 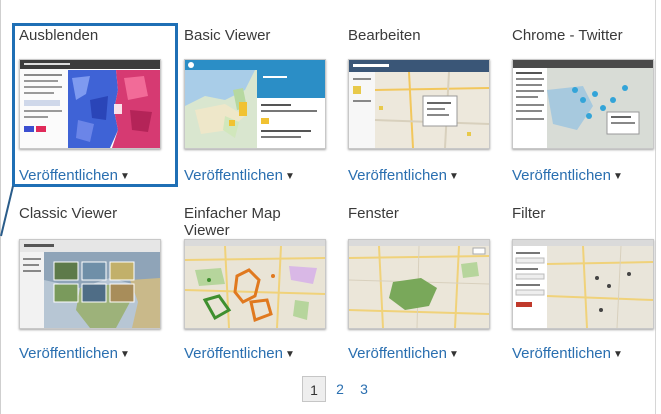 I want to click on publish-dropdown-bearbeiten: Veröffentlichen ▼, so click(x=403, y=176).